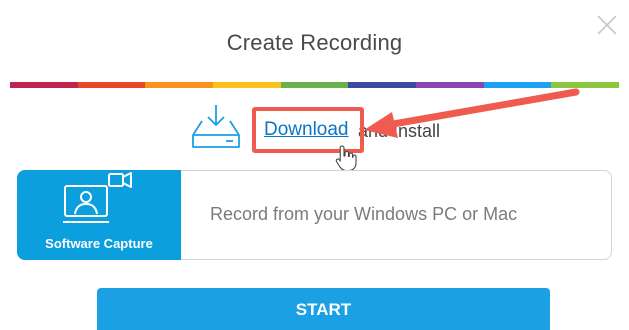  I want to click on software-capture-label: Software Capture, so click(99, 243).